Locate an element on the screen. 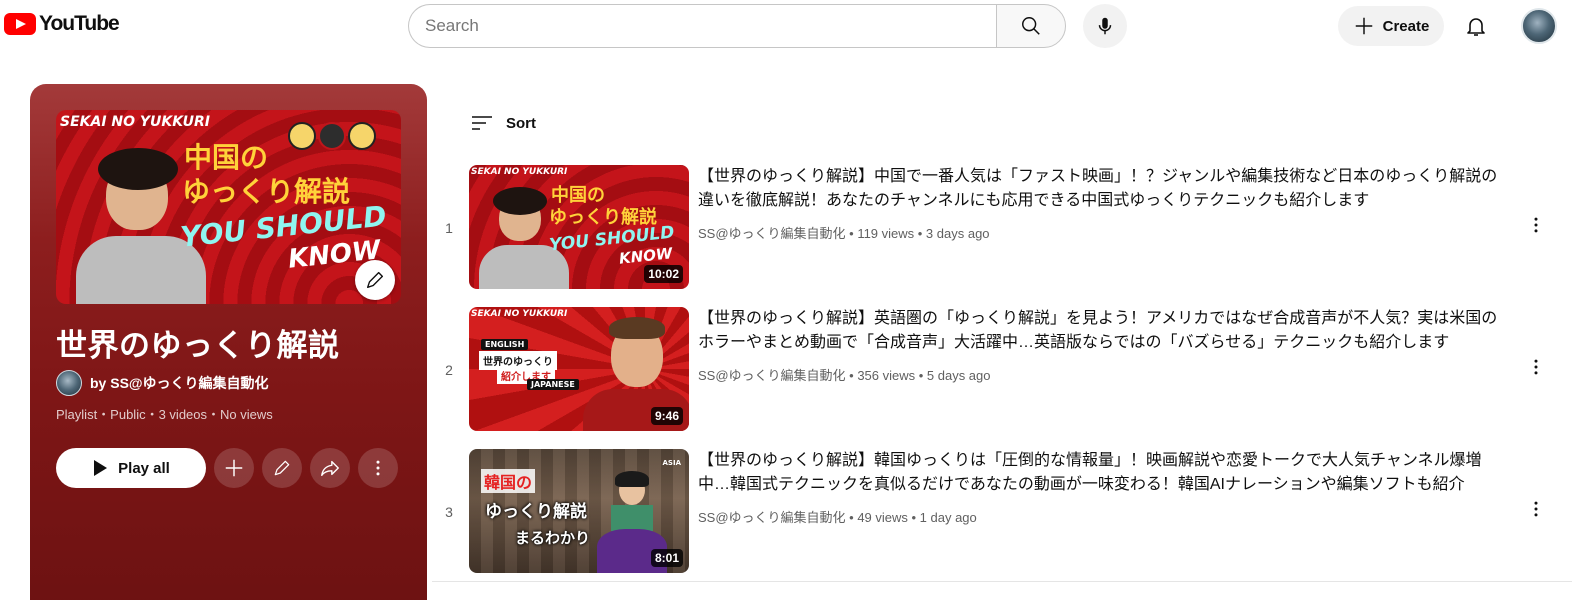  search-bar is located at coordinates (737, 26).